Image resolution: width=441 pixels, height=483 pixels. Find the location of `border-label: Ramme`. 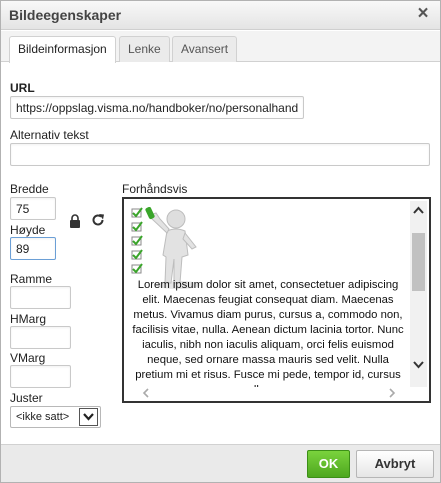

border-label: Ramme is located at coordinates (31, 279).